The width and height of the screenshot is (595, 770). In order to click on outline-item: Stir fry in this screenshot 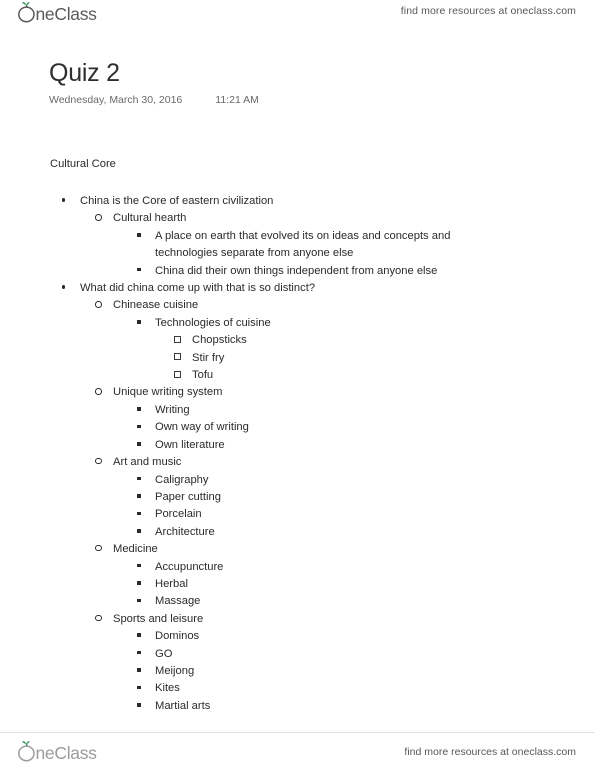, I will do `click(297, 358)`.